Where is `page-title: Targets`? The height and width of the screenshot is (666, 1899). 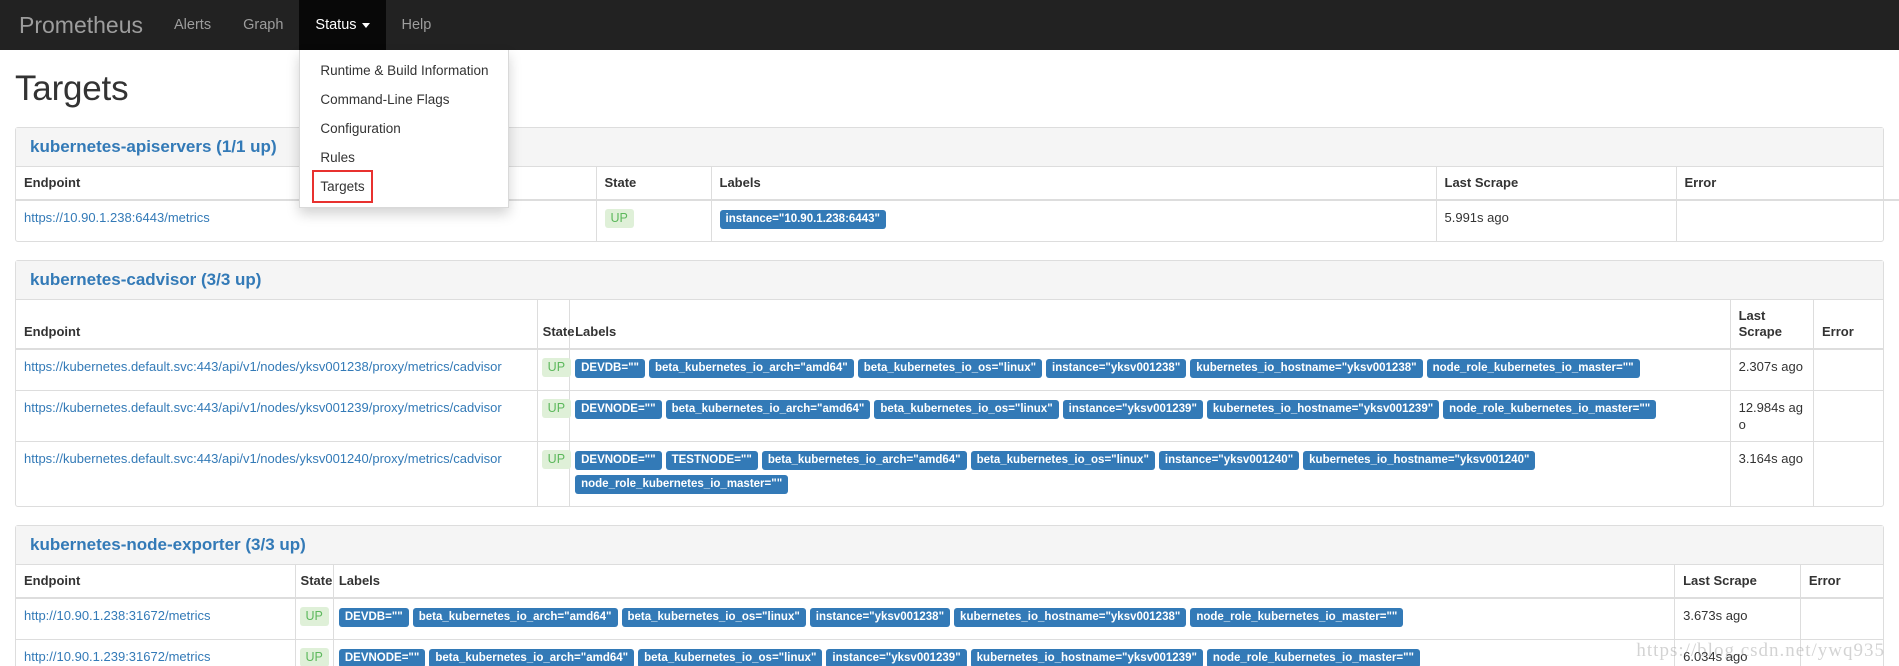
page-title: Targets is located at coordinates (72, 88).